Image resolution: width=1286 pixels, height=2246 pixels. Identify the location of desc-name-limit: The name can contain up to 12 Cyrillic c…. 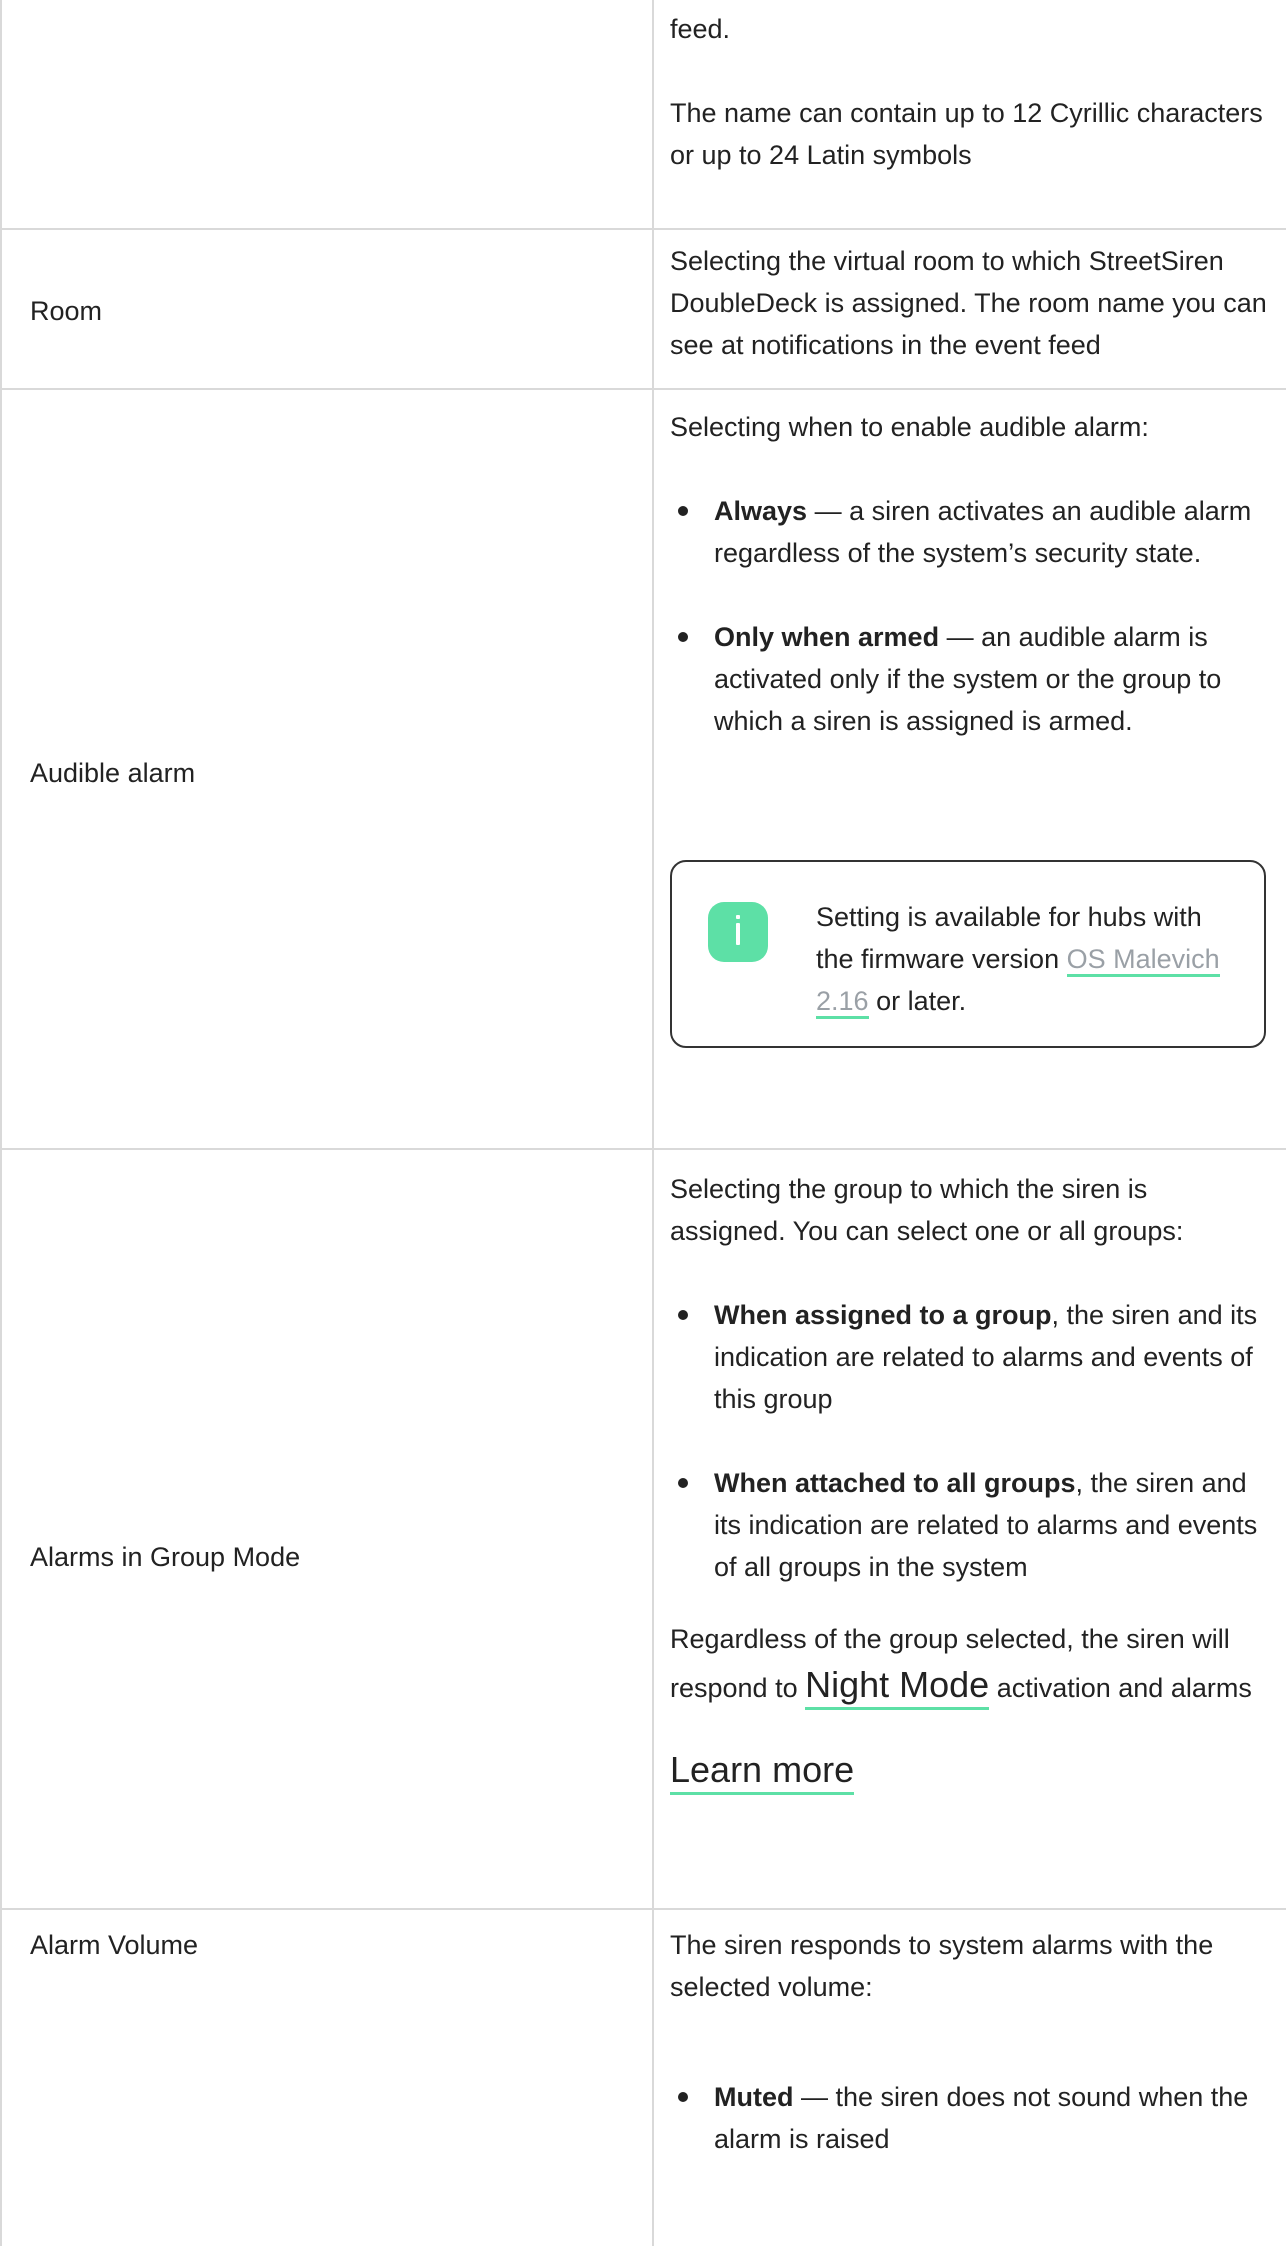
(966, 134).